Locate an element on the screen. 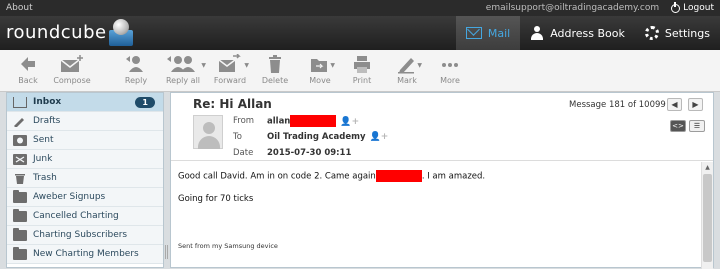  folder-label: Inbox is located at coordinates (47, 102).